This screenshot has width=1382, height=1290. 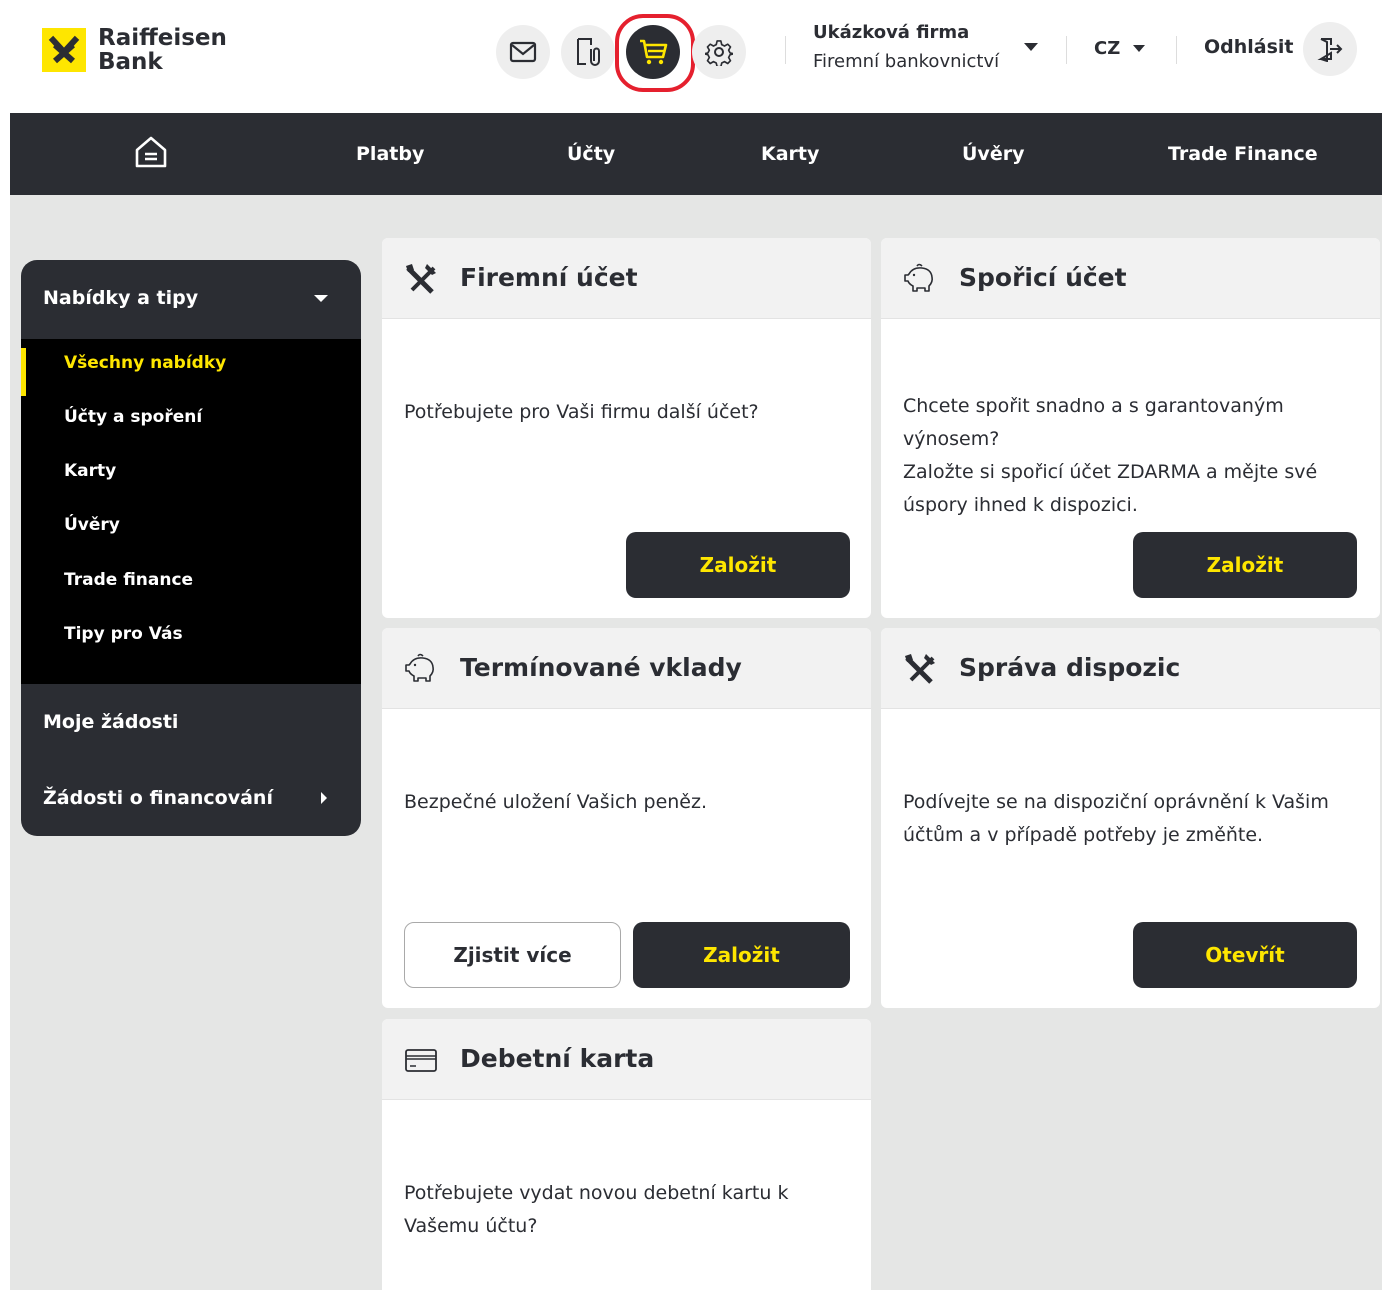 I want to click on company-switcher: Ukázková firma Firemní bankovnictví, so click(x=906, y=47).